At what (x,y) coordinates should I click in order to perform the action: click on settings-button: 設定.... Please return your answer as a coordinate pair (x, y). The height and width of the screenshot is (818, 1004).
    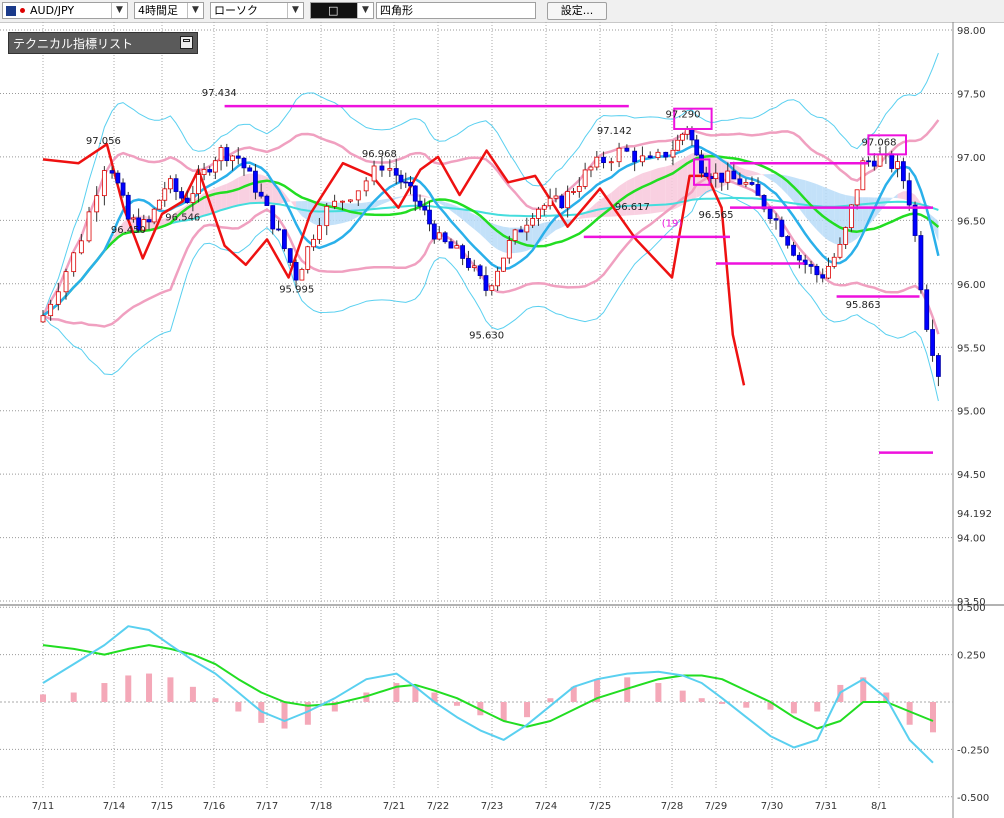
    Looking at the image, I should click on (577, 11).